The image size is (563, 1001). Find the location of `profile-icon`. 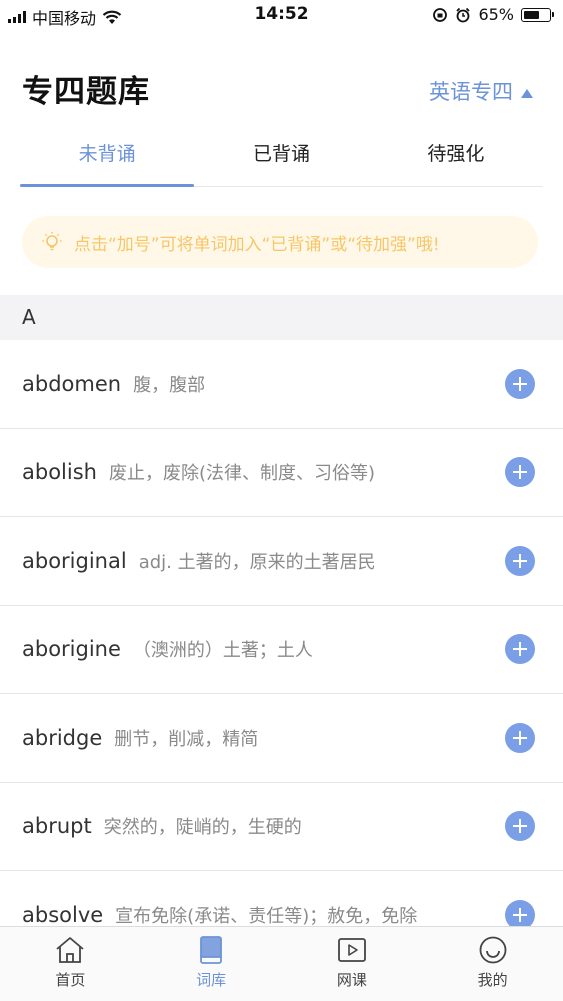

profile-icon is located at coordinates (493, 950).